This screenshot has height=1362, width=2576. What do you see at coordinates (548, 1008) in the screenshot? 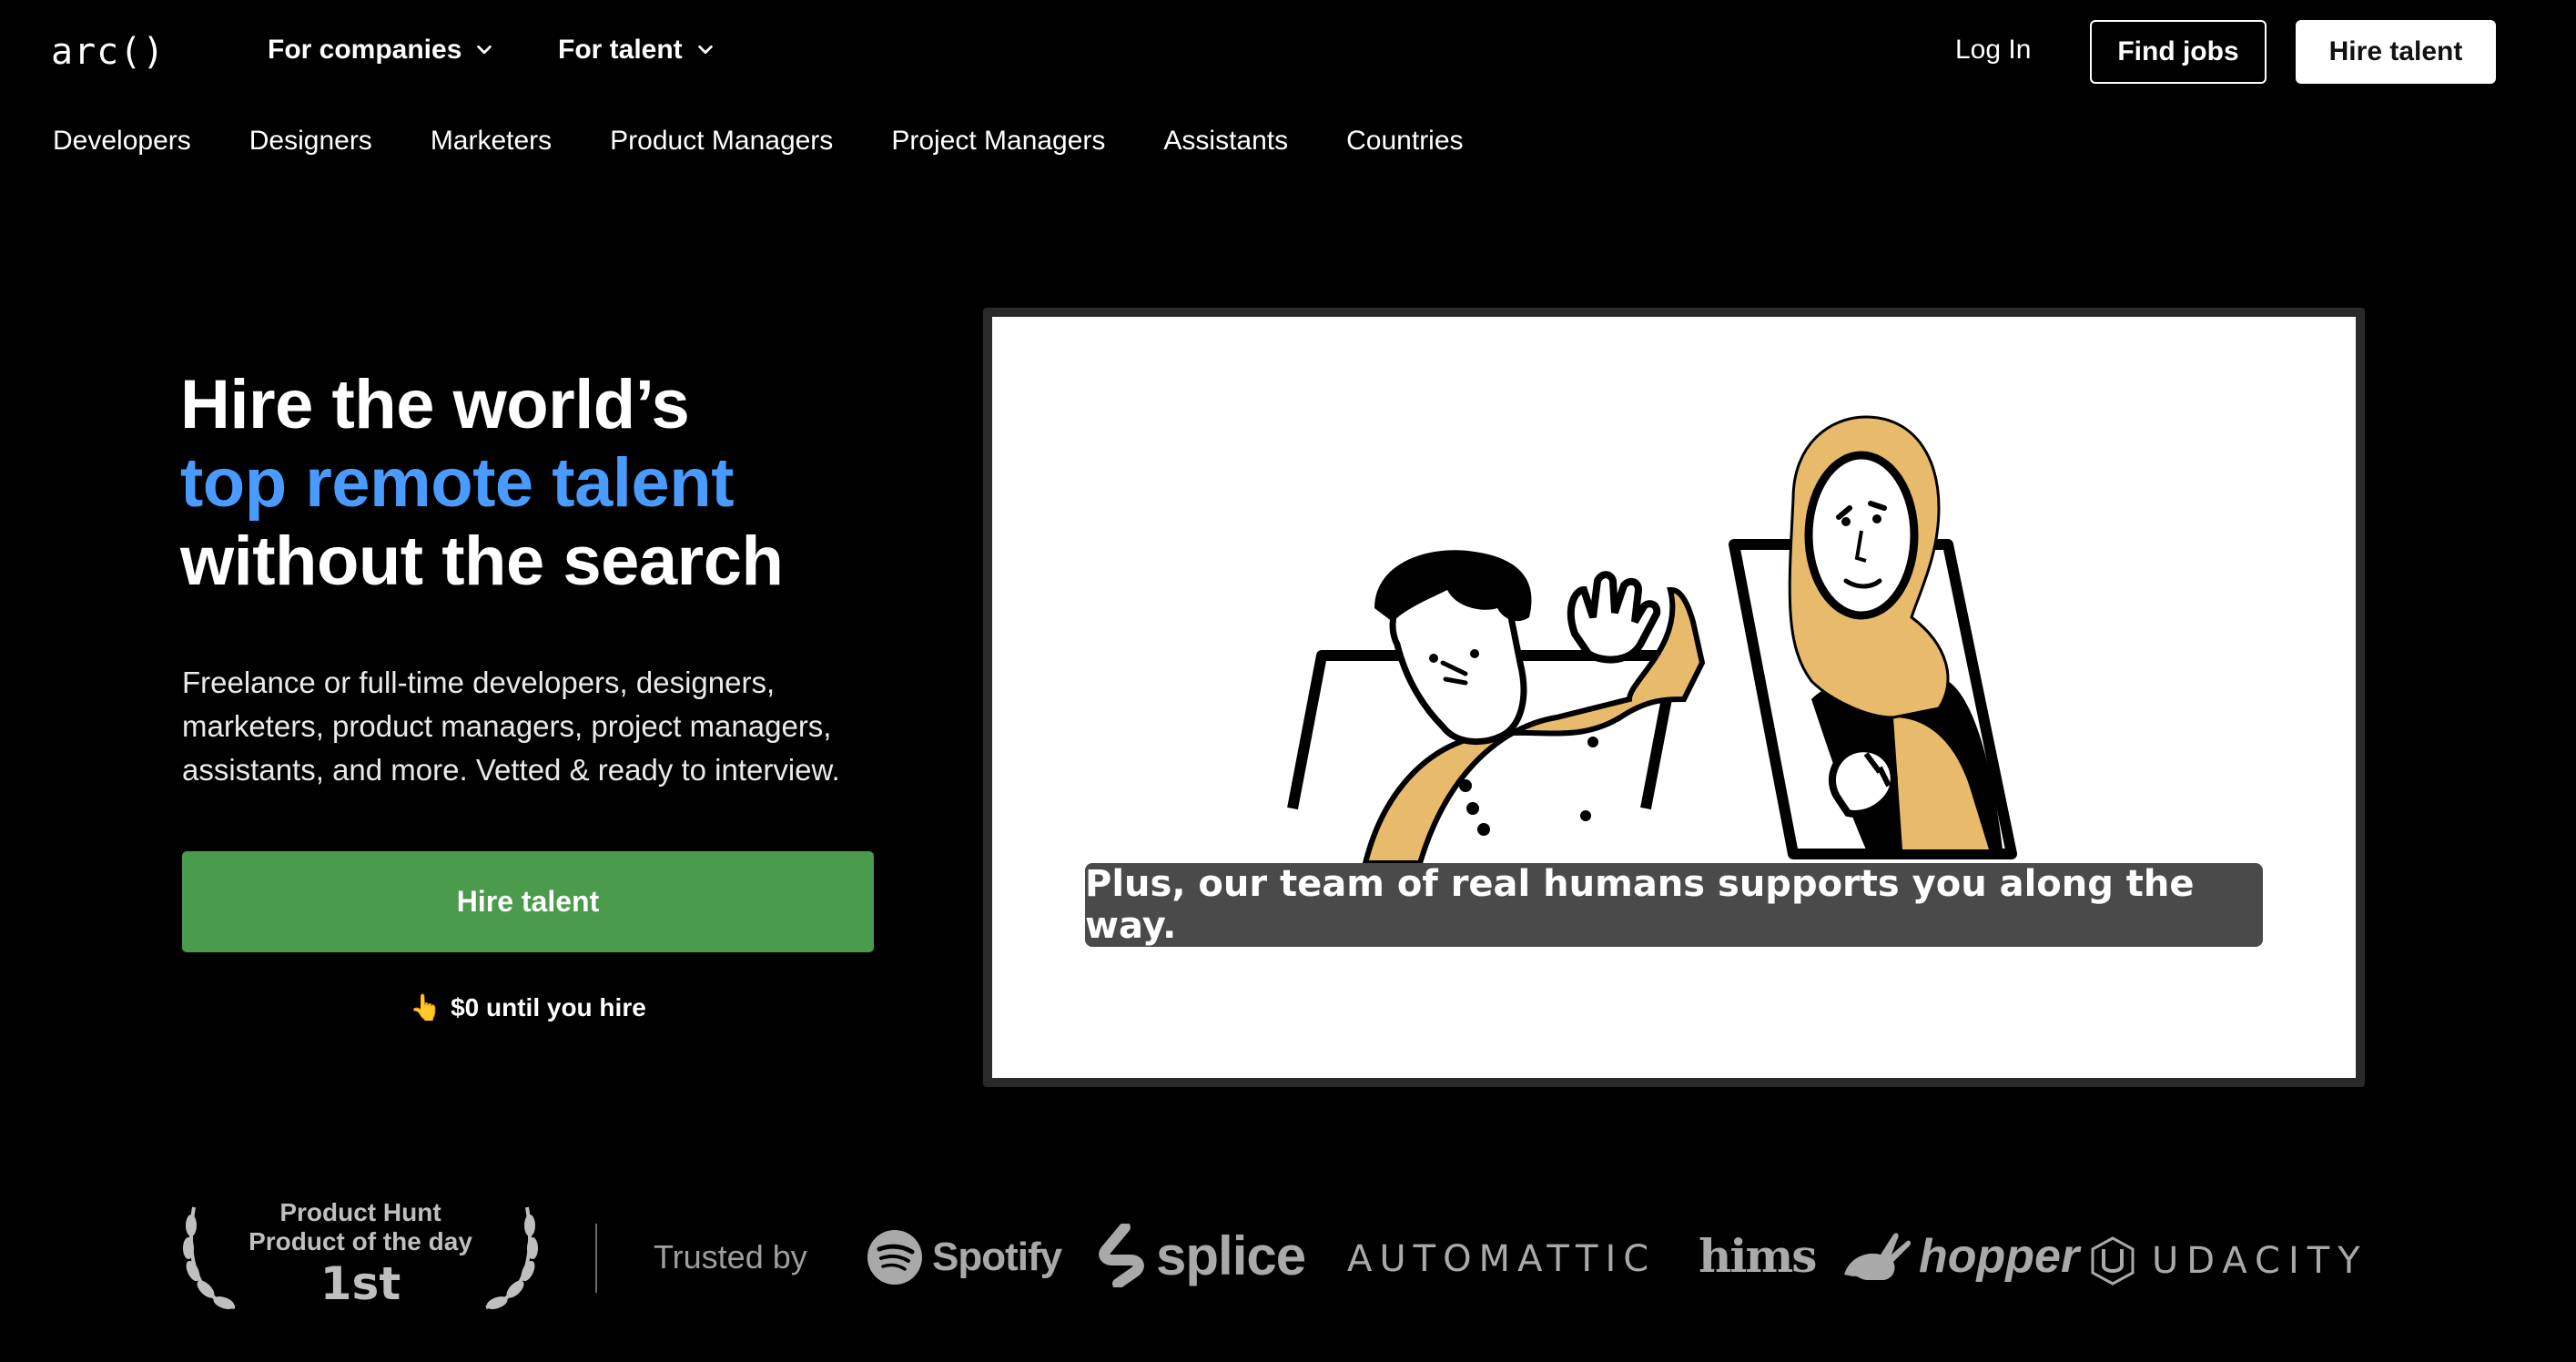
I see `pricing-note-text: $0 until you hire` at bounding box center [548, 1008].